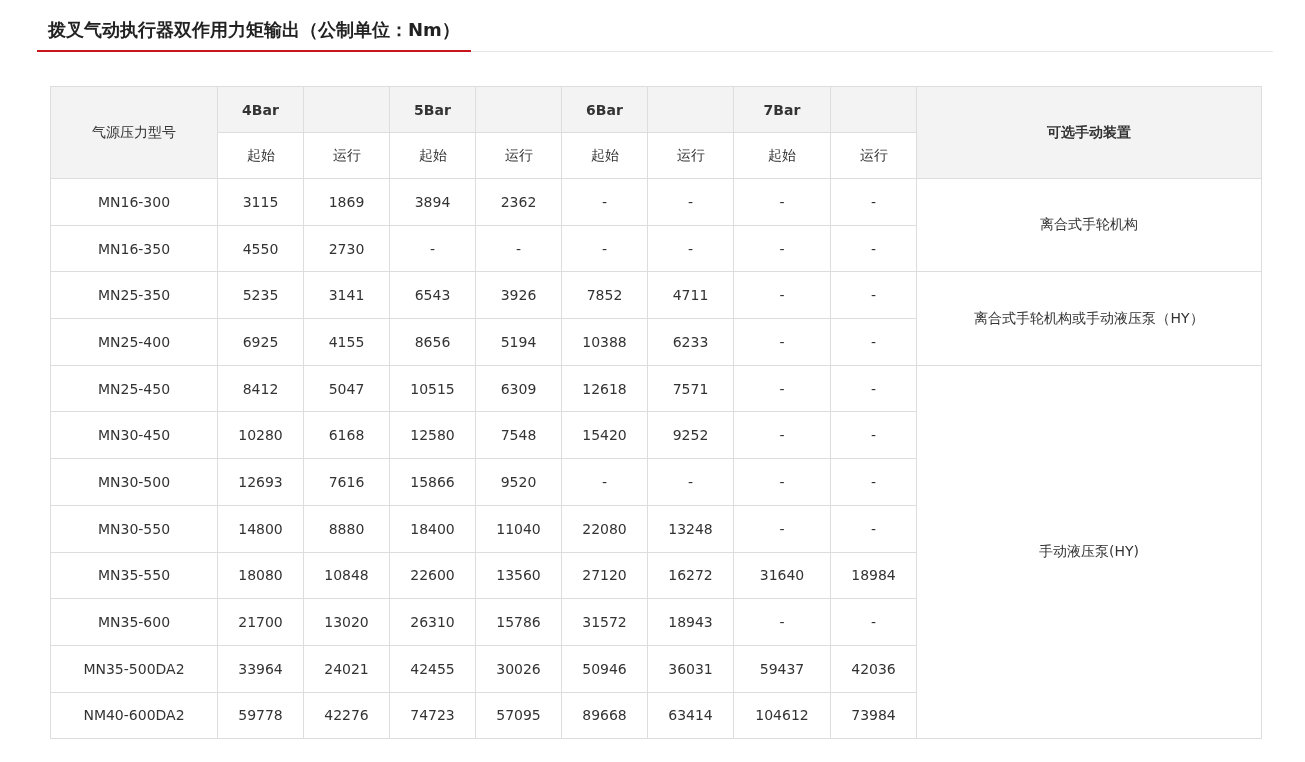  I want to click on section-title: 拨叉气动执行器双作用力矩输出（公制单位：Nm）, so click(254, 33).